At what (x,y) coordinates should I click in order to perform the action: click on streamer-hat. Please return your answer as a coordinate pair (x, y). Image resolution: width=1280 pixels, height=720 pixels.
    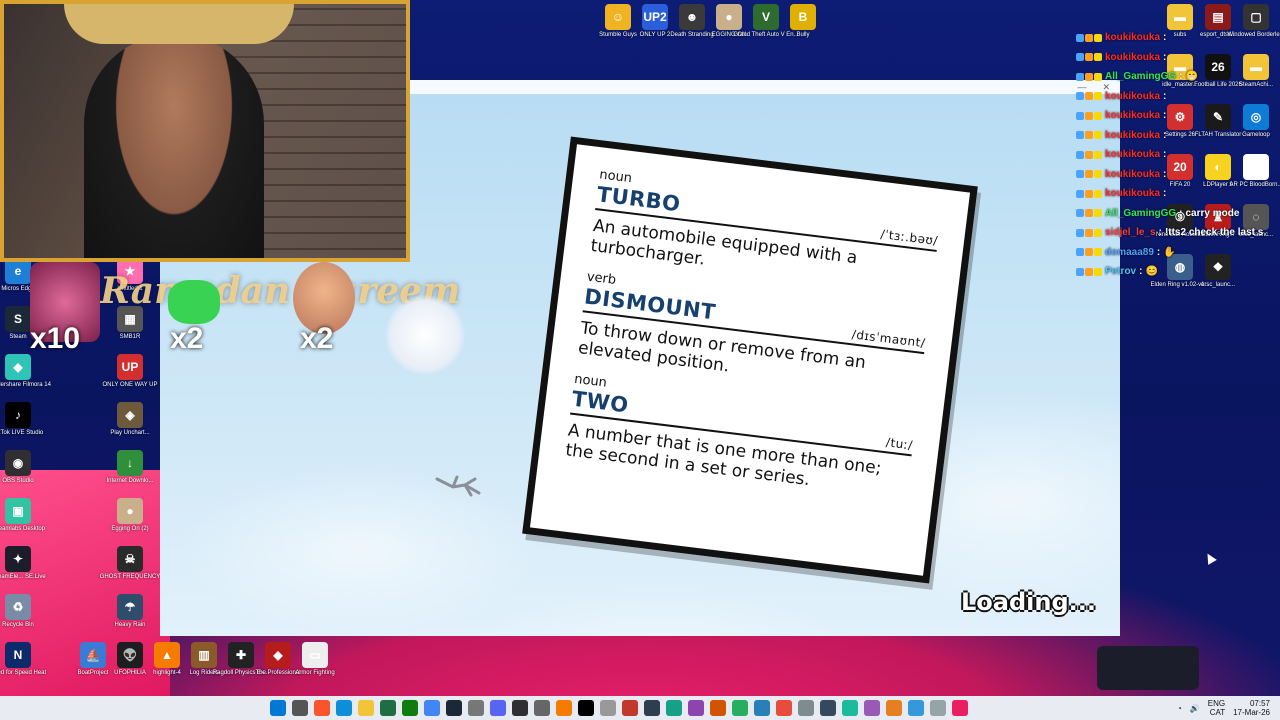
    Looking at the image, I should click on (179, 24).